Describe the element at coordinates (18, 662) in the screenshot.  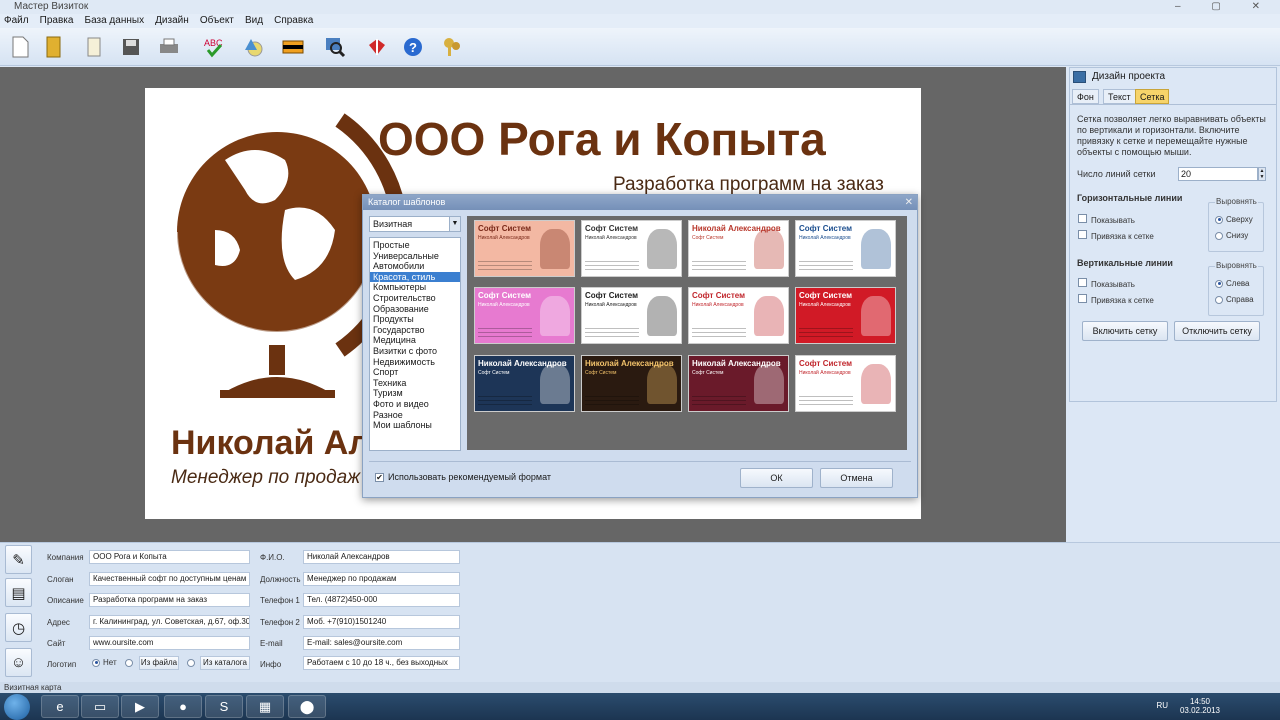
I see `user-search-icon: ☺` at that location.